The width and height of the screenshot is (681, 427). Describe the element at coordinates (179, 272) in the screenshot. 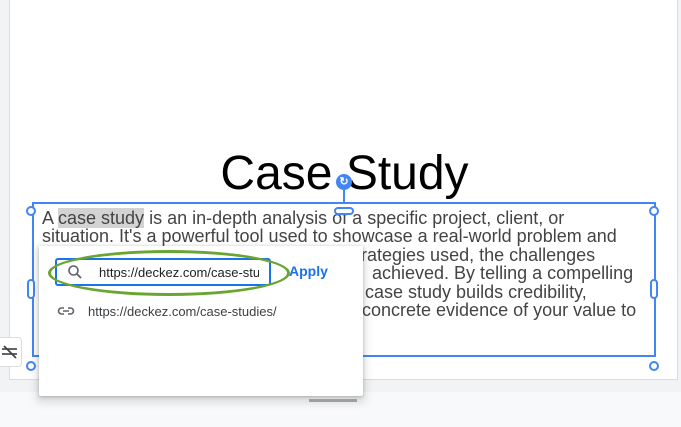

I see `link-url-input` at that location.